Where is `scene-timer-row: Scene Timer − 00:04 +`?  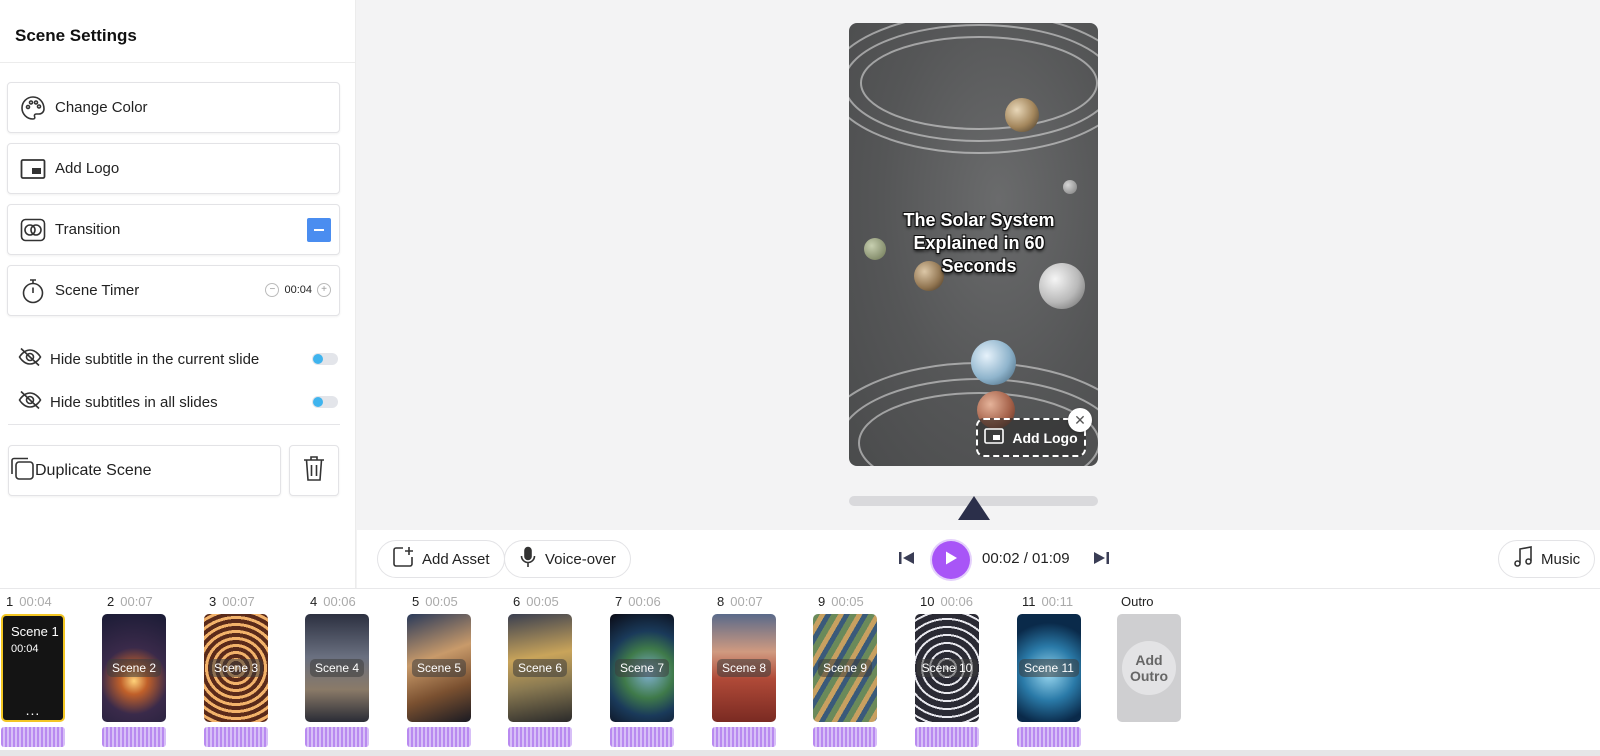 scene-timer-row: Scene Timer − 00:04 + is located at coordinates (173, 290).